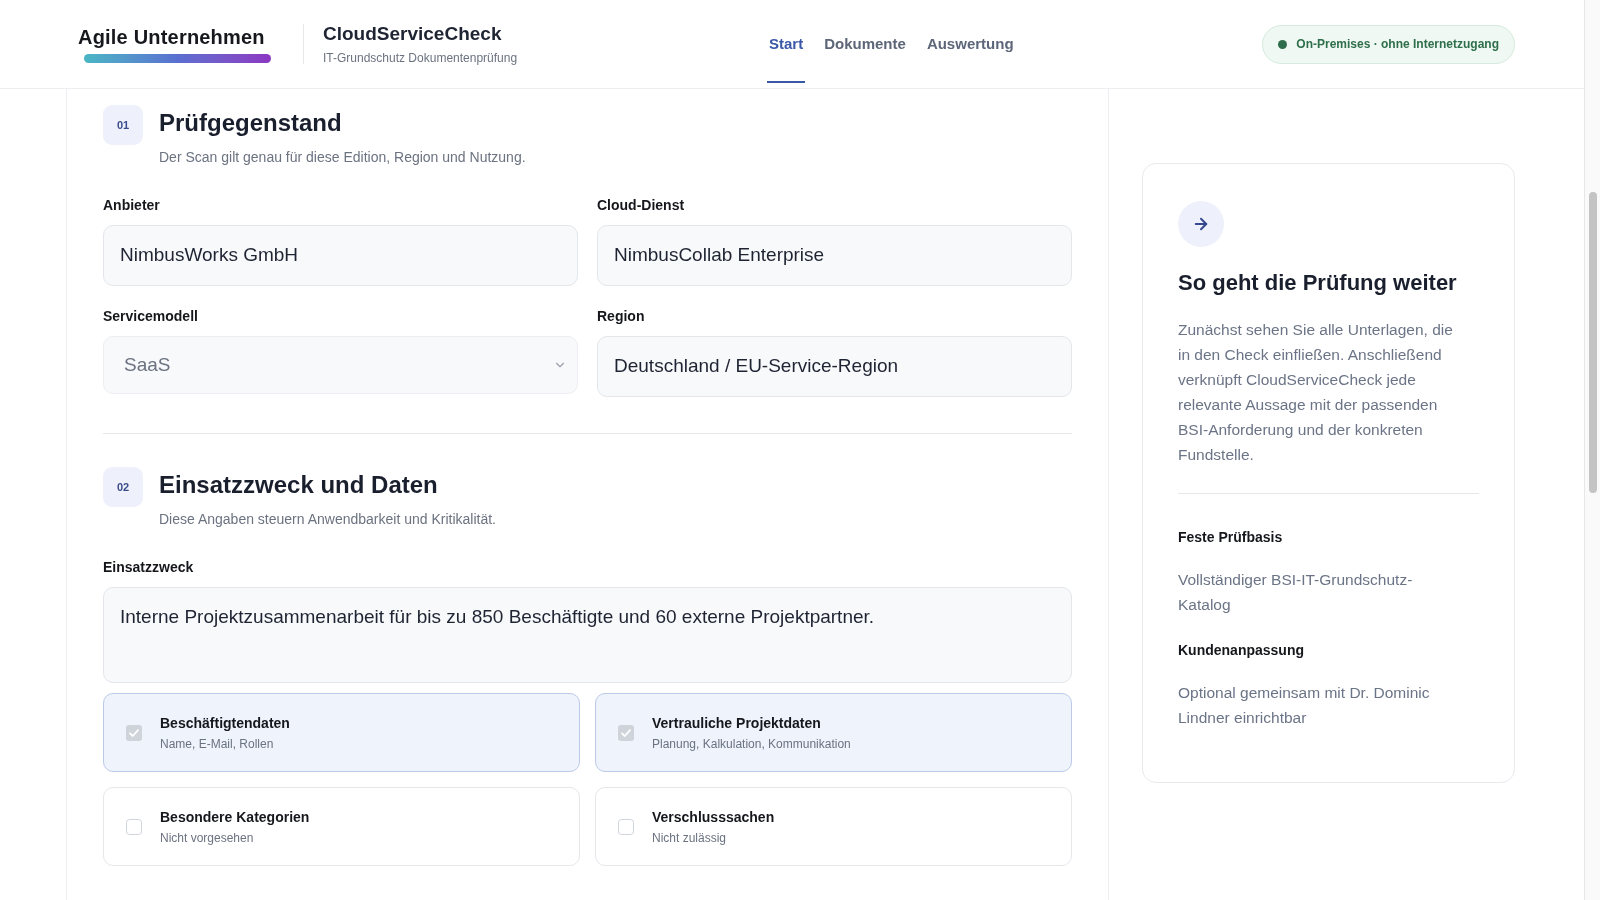  What do you see at coordinates (420, 58) in the screenshot?
I see `app-subtitle: IT-Grundschutz Dokumentenprüfung` at bounding box center [420, 58].